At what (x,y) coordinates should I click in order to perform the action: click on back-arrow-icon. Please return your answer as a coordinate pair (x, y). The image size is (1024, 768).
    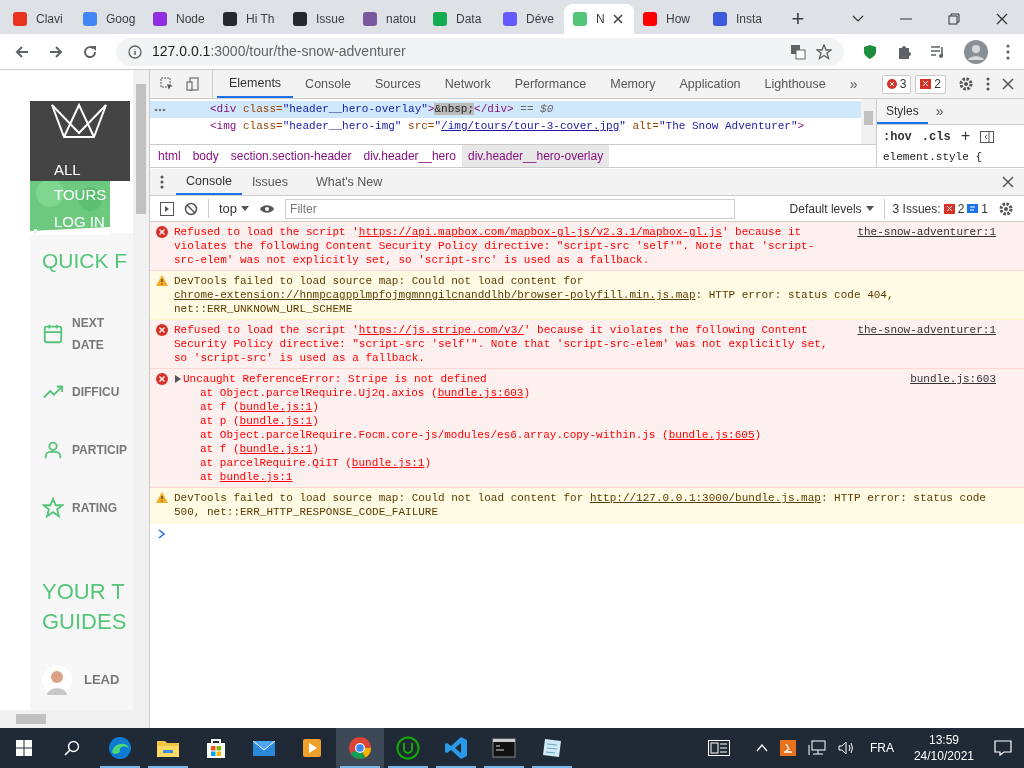
    Looking at the image, I should click on (22, 51).